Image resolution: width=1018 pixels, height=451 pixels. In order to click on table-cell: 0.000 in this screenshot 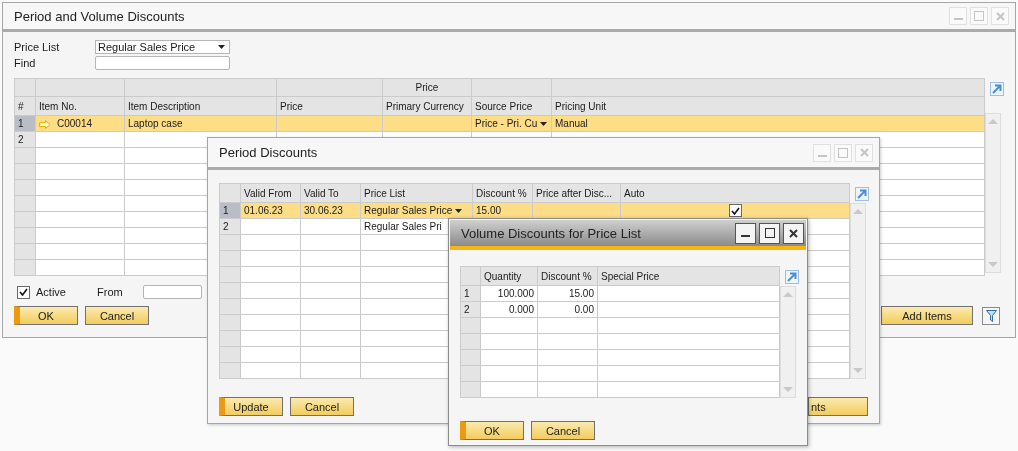, I will do `click(509, 309)`.